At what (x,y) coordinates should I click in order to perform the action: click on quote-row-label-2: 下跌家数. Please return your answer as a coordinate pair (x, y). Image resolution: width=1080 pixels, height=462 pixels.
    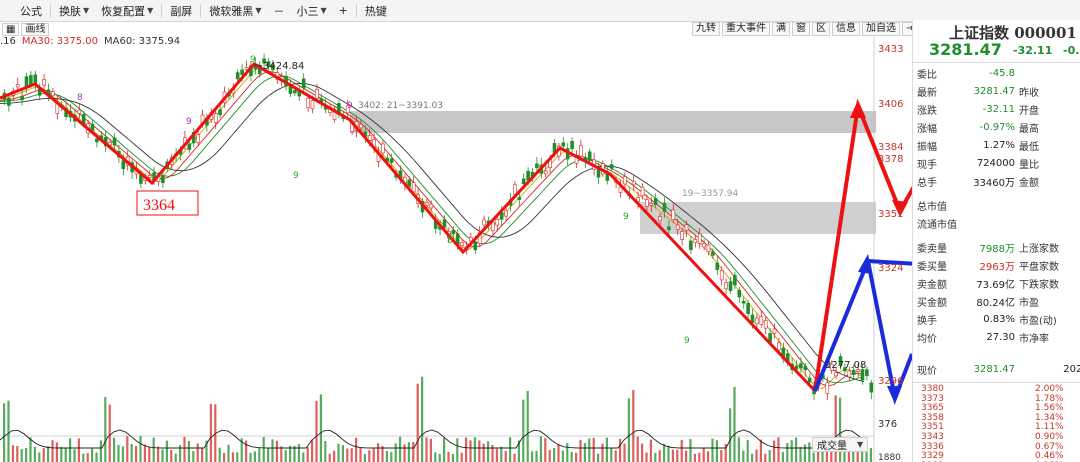
    Looking at the image, I should click on (1039, 285).